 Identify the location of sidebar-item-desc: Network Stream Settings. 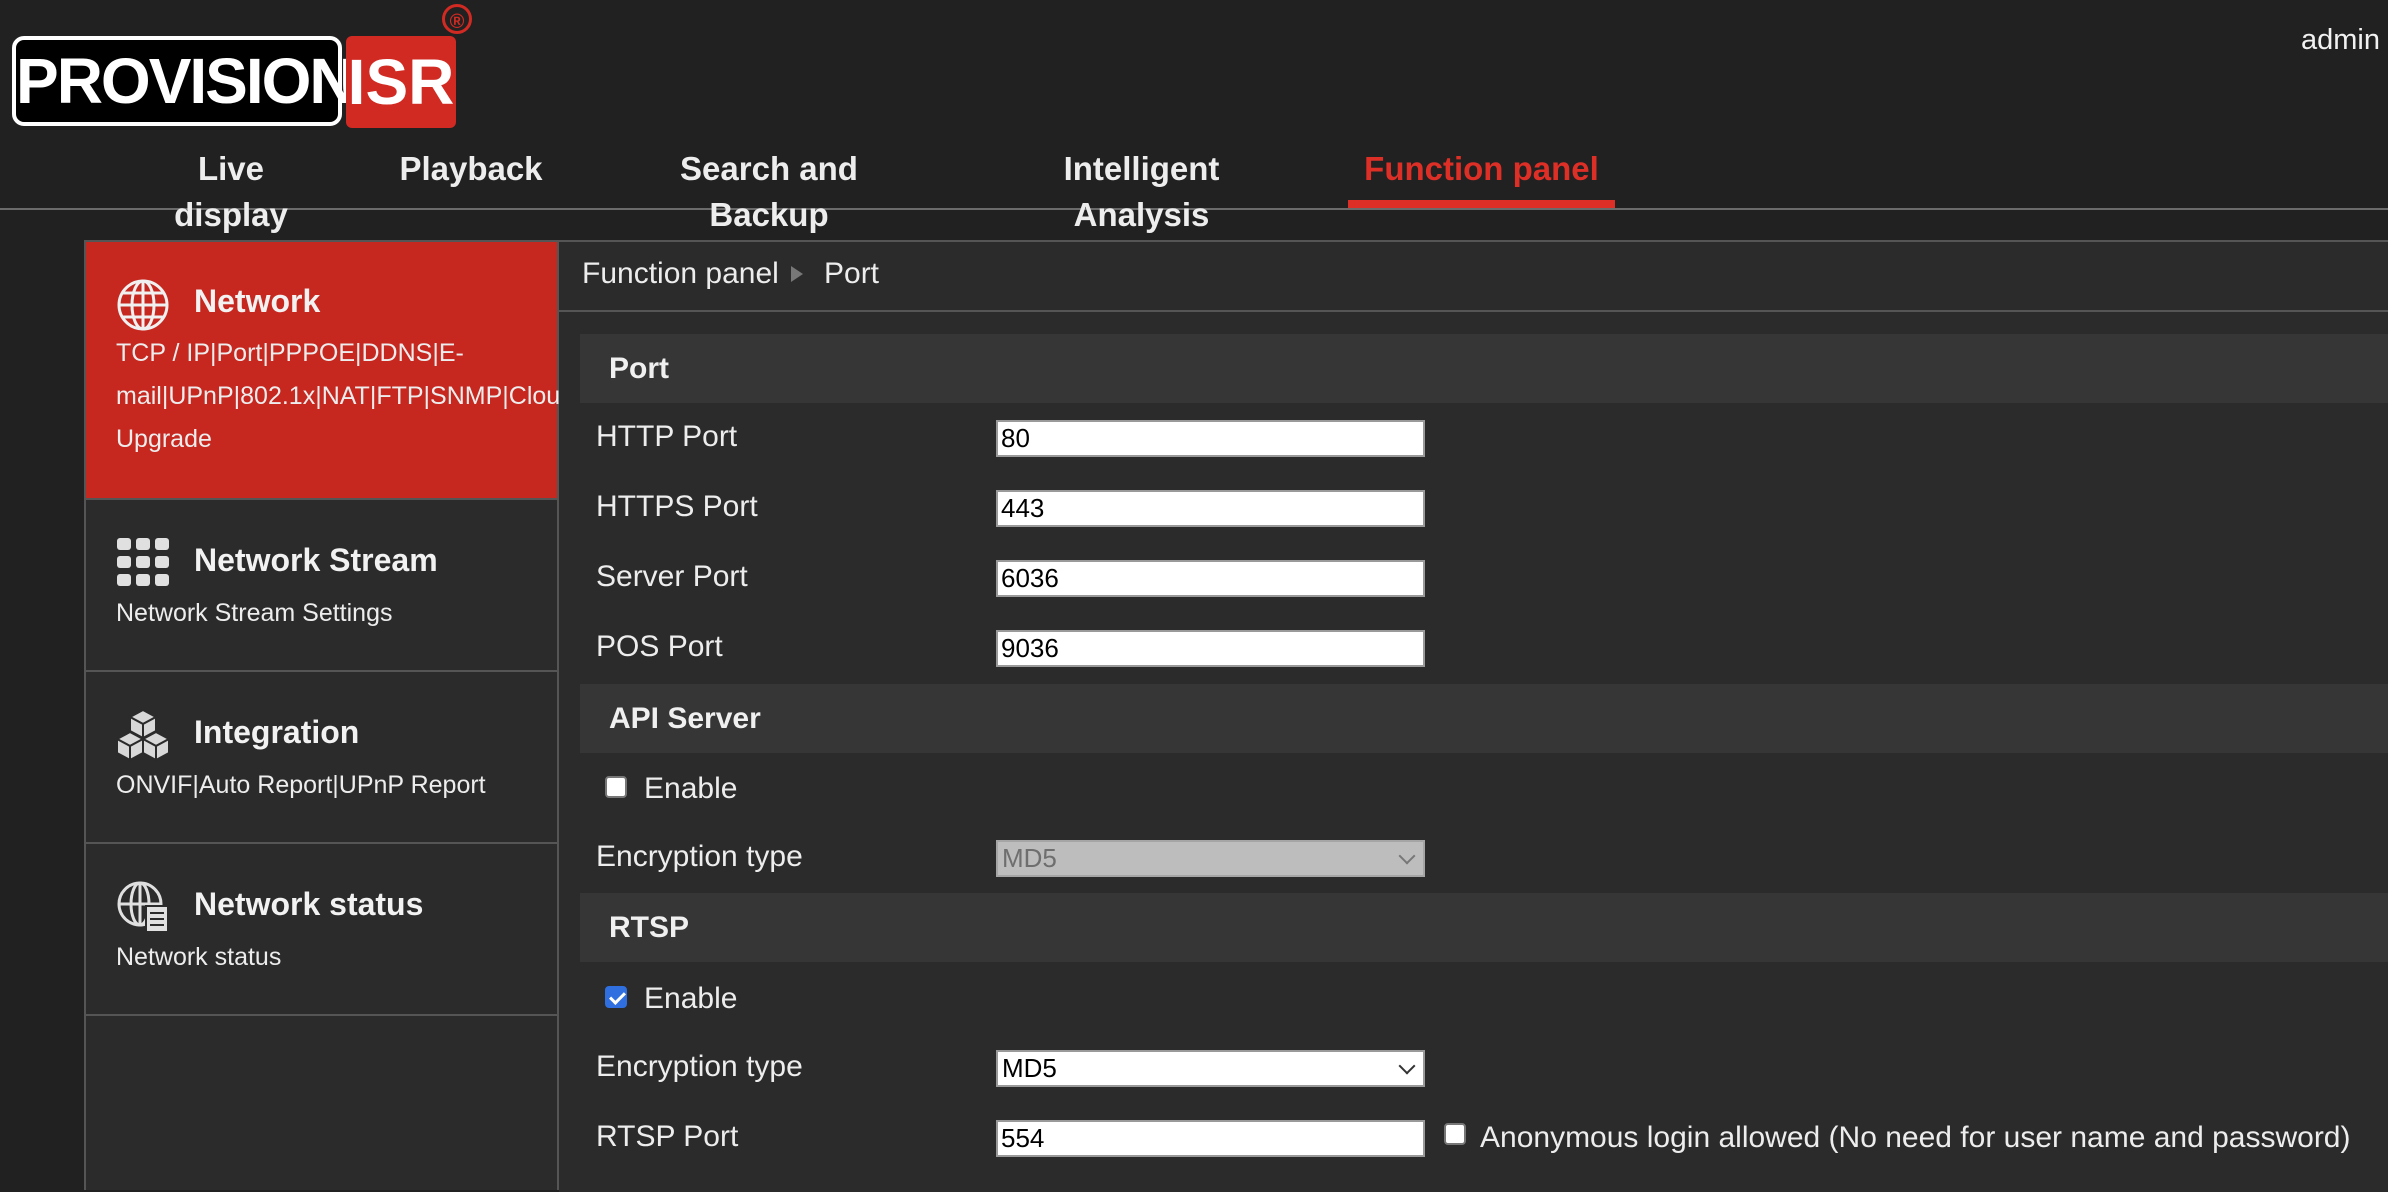
(254, 613).